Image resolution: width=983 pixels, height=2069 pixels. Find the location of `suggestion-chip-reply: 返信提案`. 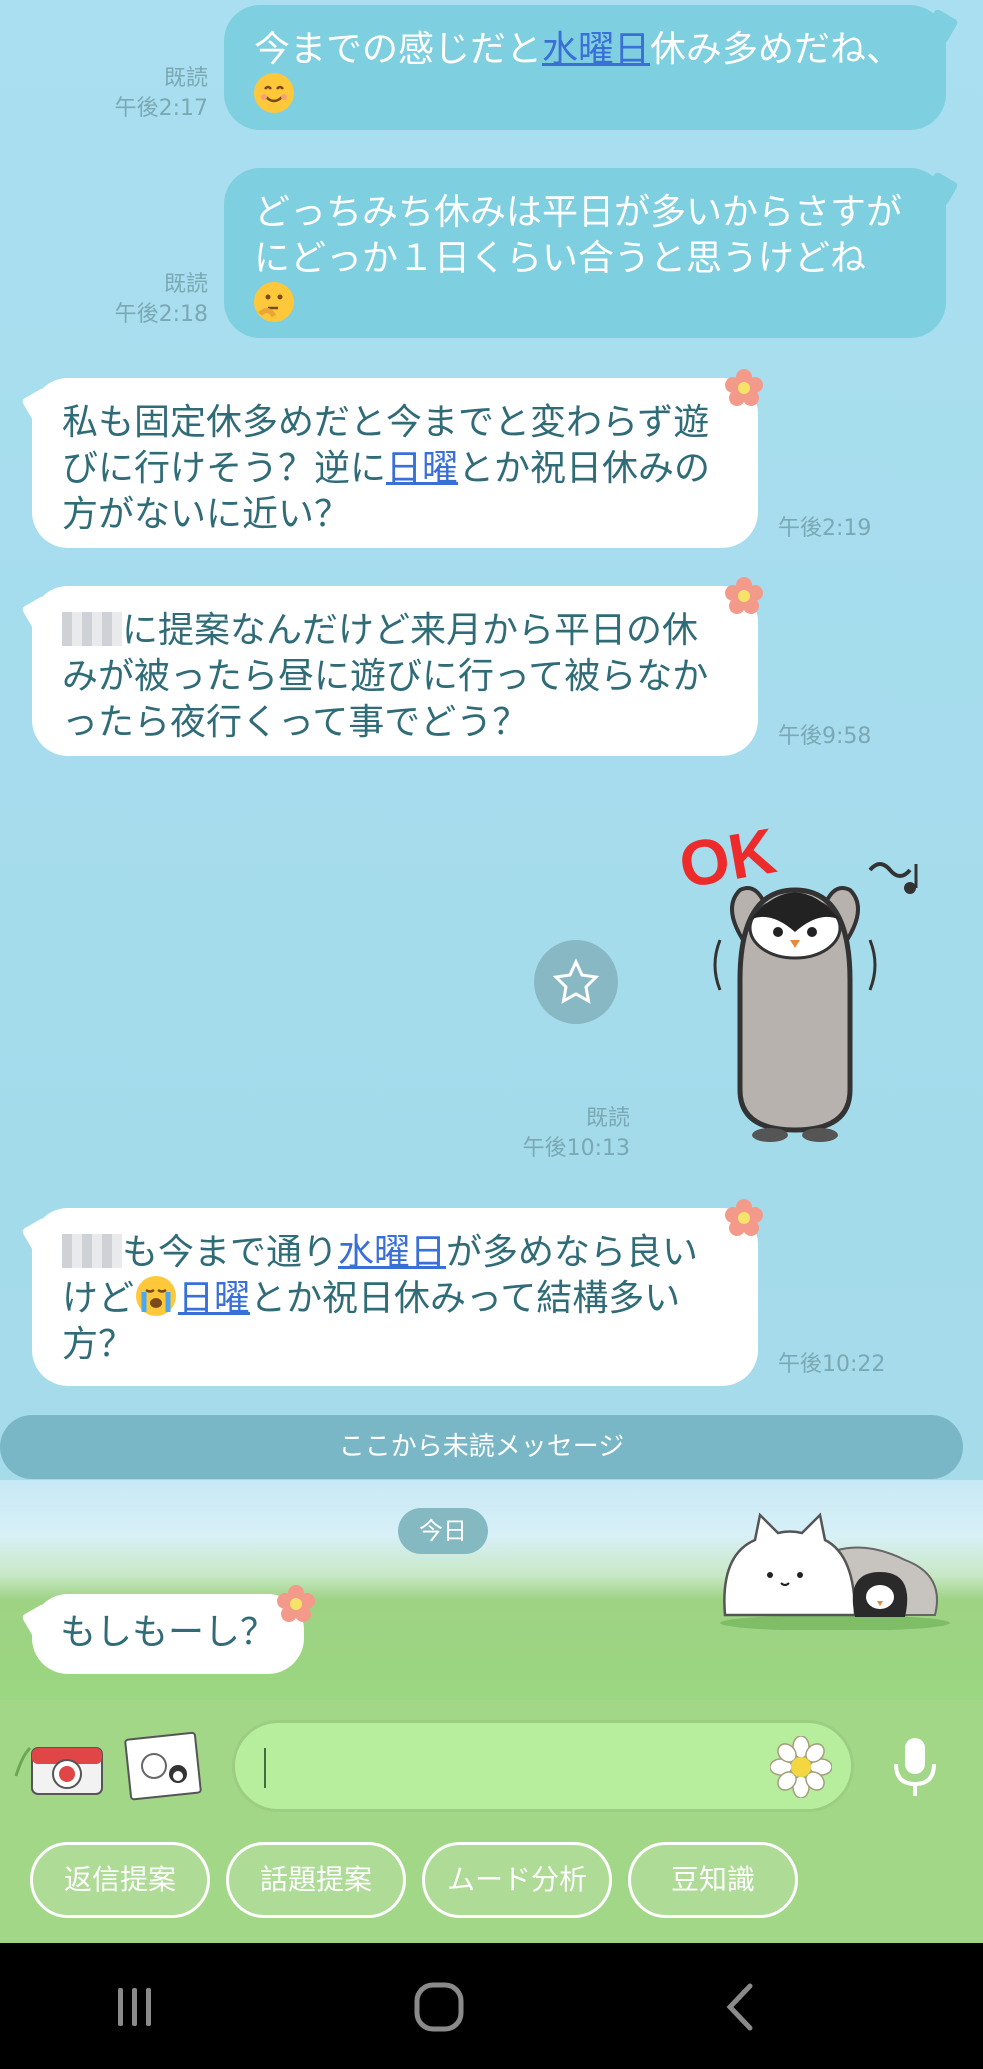

suggestion-chip-reply: 返信提案 is located at coordinates (120, 1880).